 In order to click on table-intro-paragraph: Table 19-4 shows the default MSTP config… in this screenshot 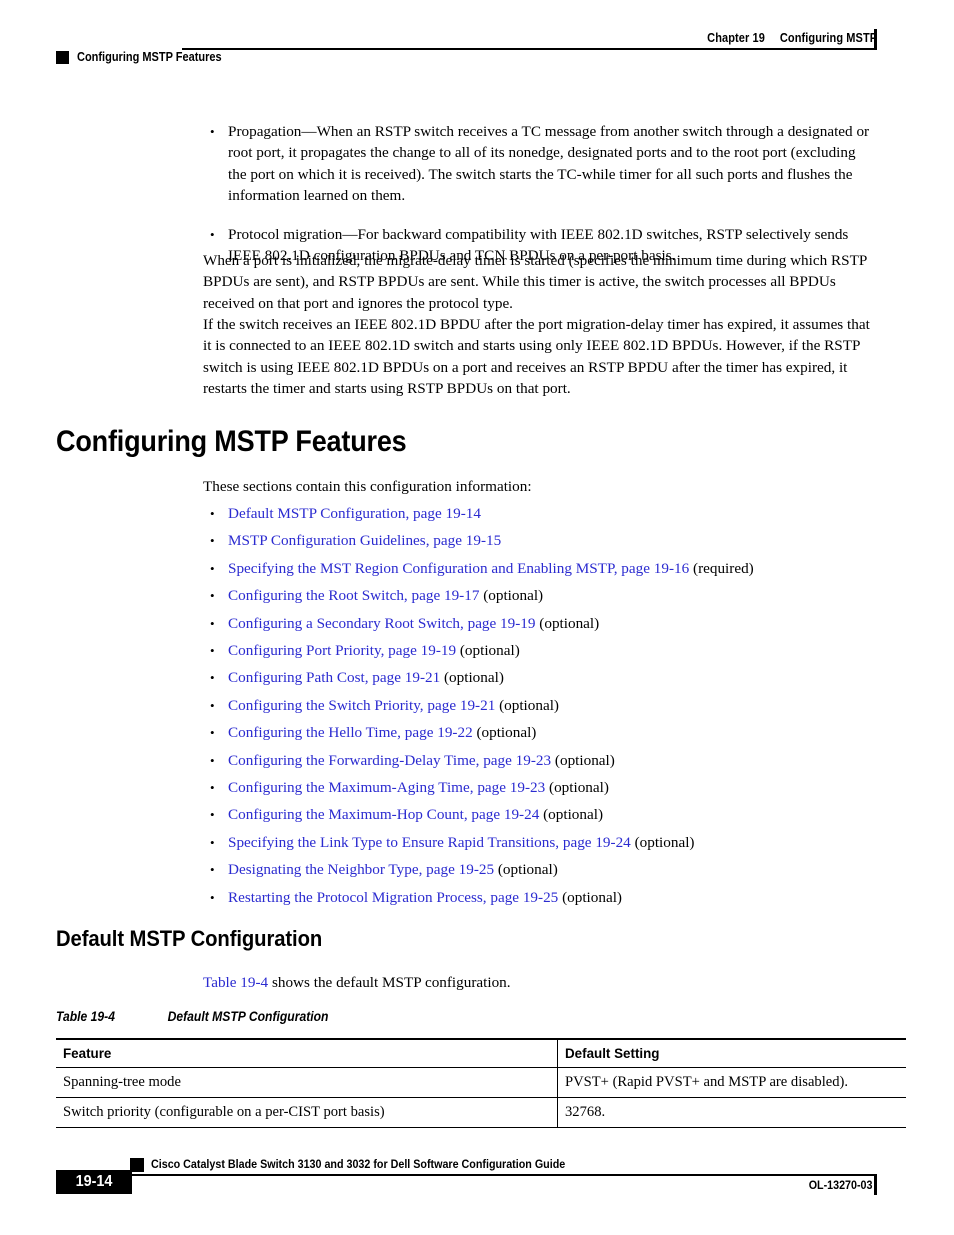, I will do `click(539, 982)`.